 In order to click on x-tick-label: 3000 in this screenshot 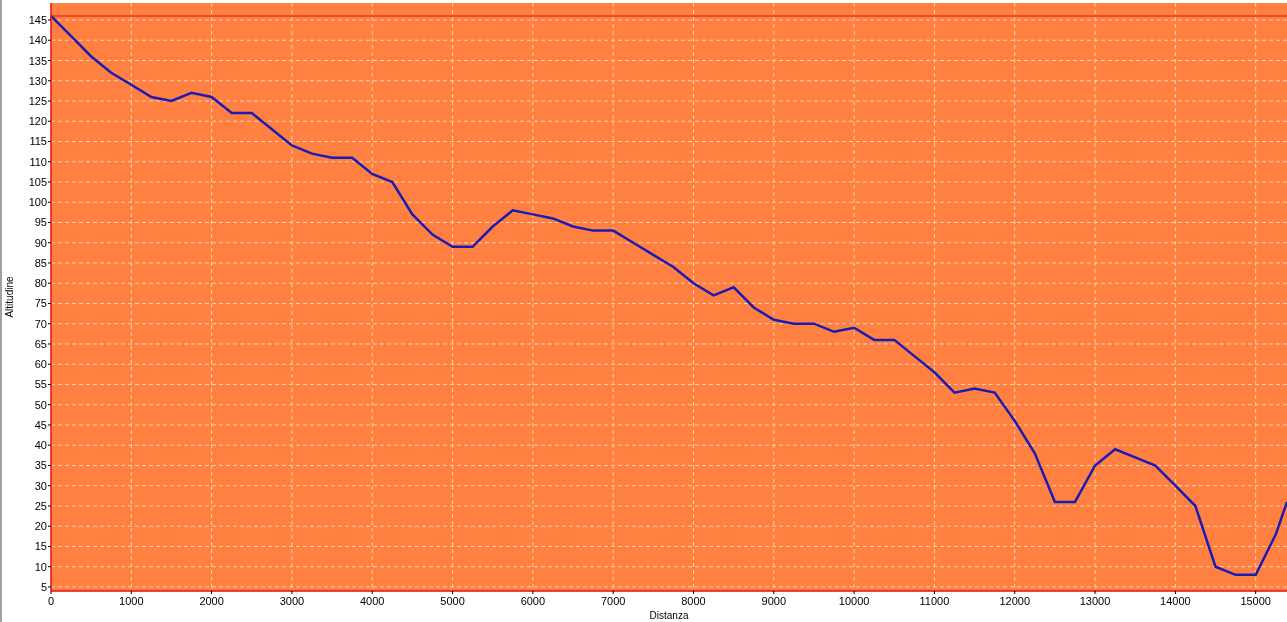, I will do `click(292, 601)`.